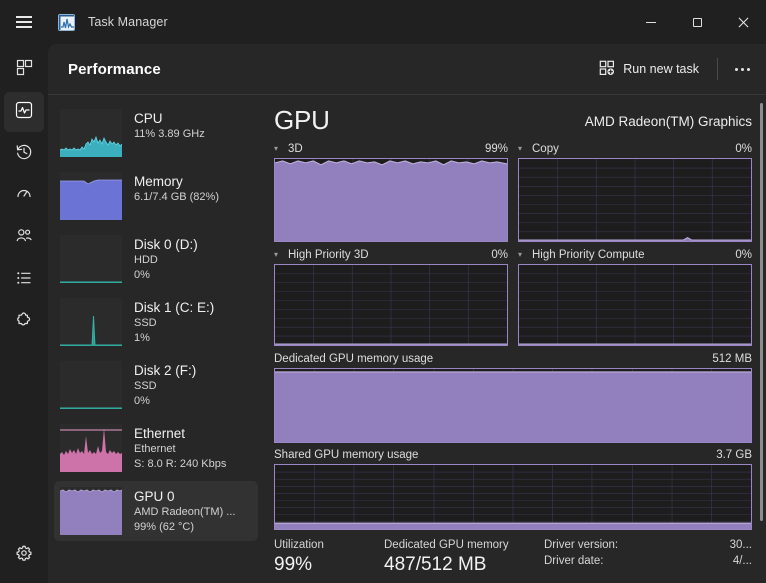 This screenshot has height=583, width=766. I want to click on maximize-button, so click(697, 22).